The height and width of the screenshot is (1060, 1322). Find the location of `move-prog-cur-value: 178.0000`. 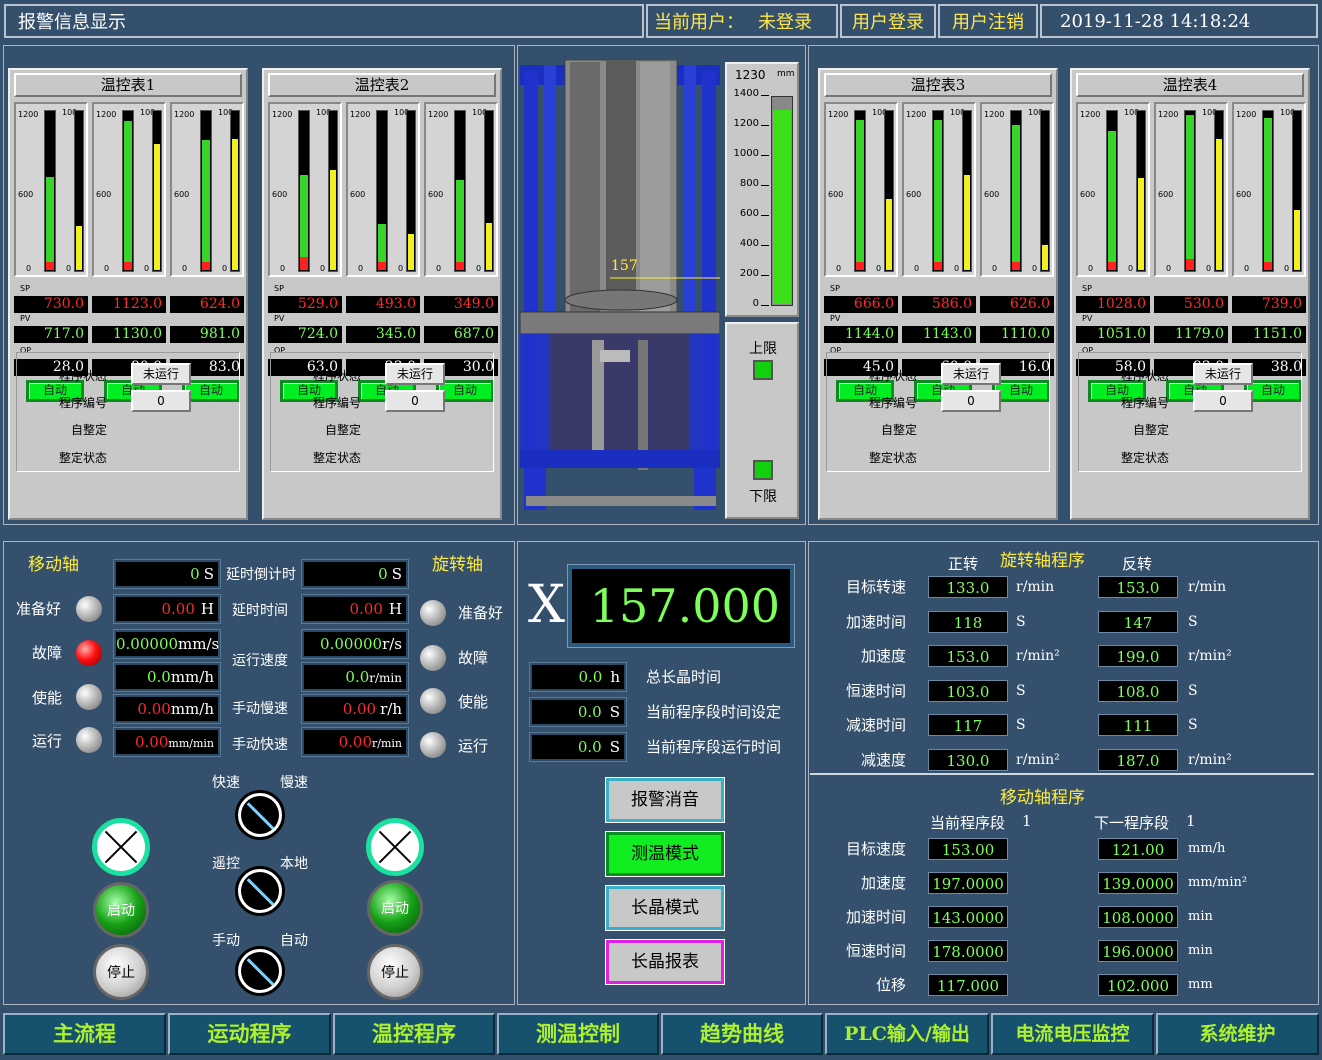

move-prog-cur-value: 178.0000 is located at coordinates (968, 951).